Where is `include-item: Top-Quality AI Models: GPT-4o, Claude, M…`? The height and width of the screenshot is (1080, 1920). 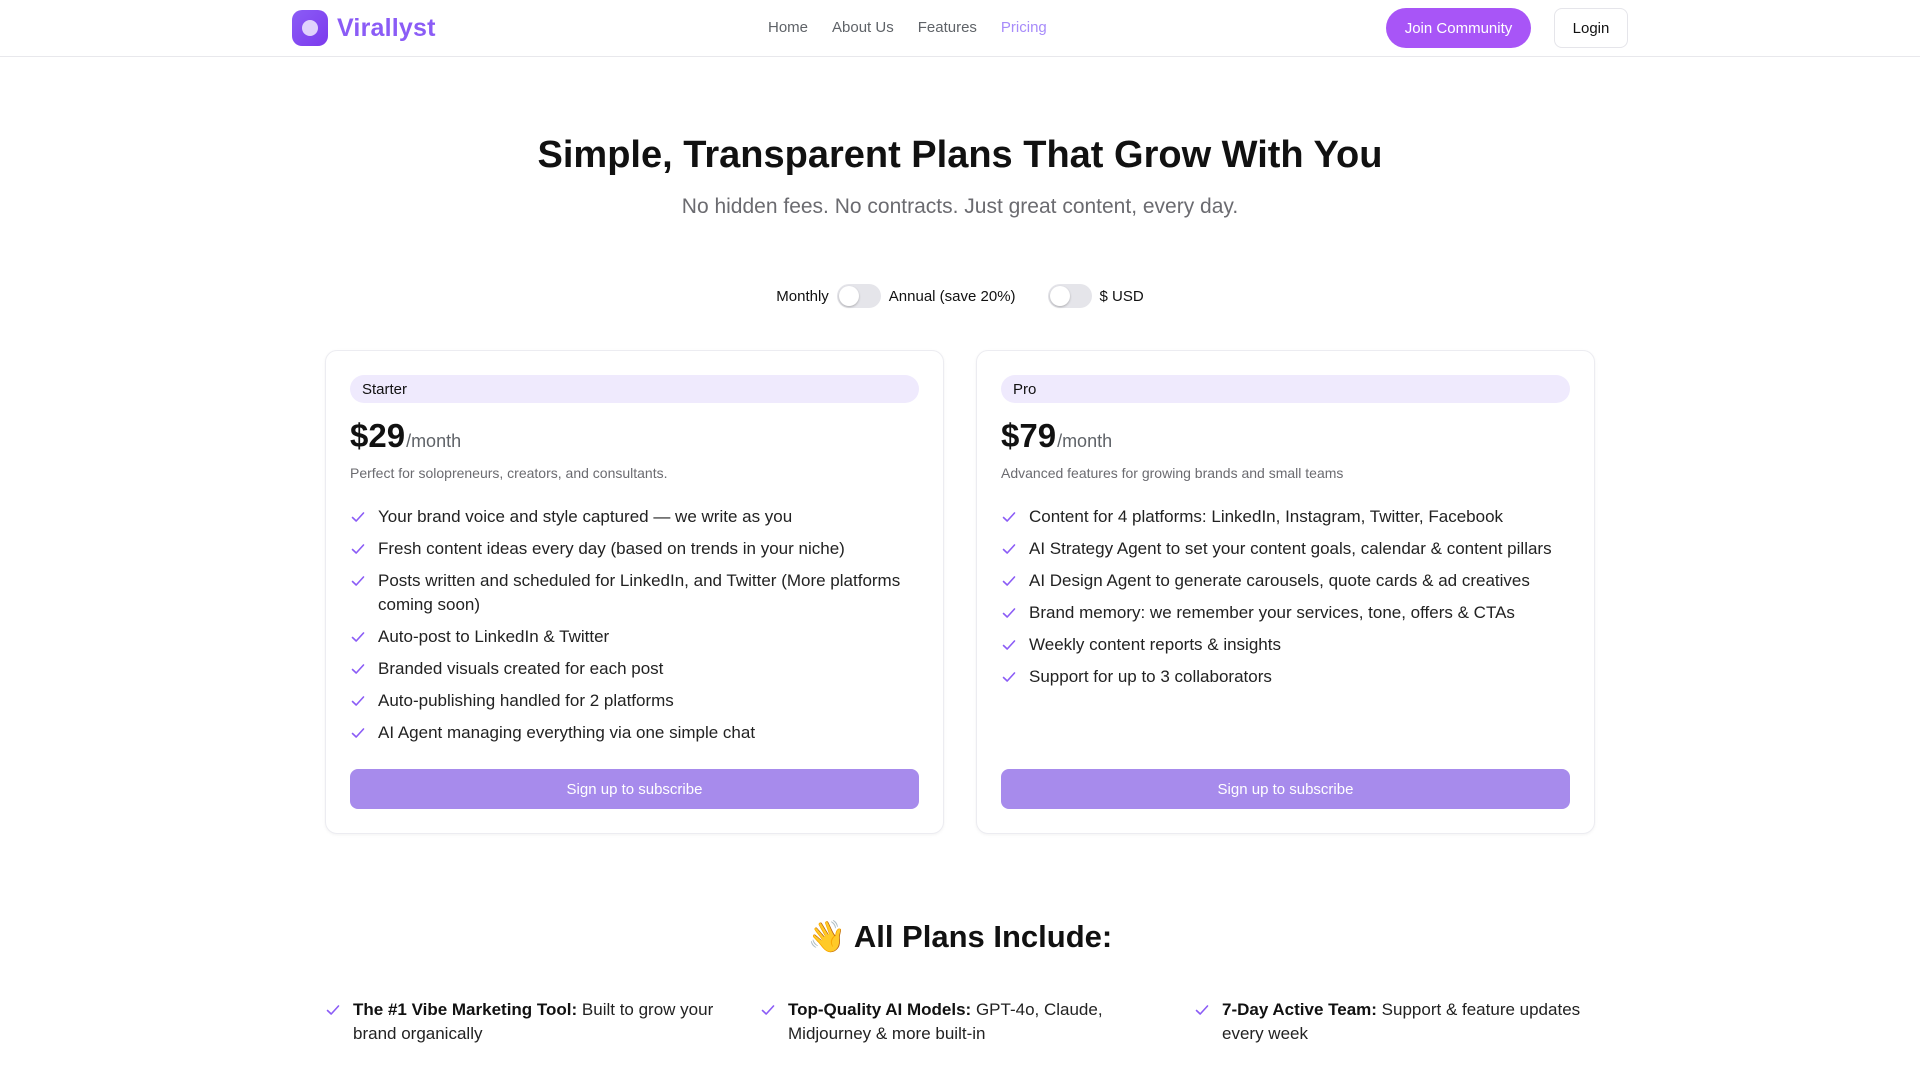 include-item: Top-Quality AI Models: GPT-4o, Claude, M… is located at coordinates (960, 1022).